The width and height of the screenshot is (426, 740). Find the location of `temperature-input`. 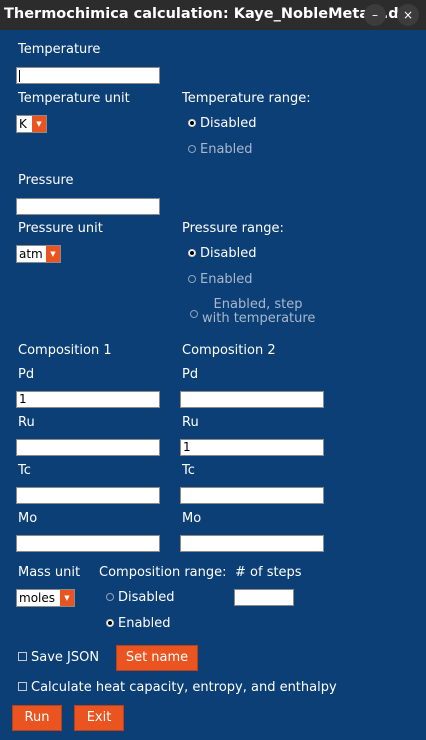

temperature-input is located at coordinates (88, 75).